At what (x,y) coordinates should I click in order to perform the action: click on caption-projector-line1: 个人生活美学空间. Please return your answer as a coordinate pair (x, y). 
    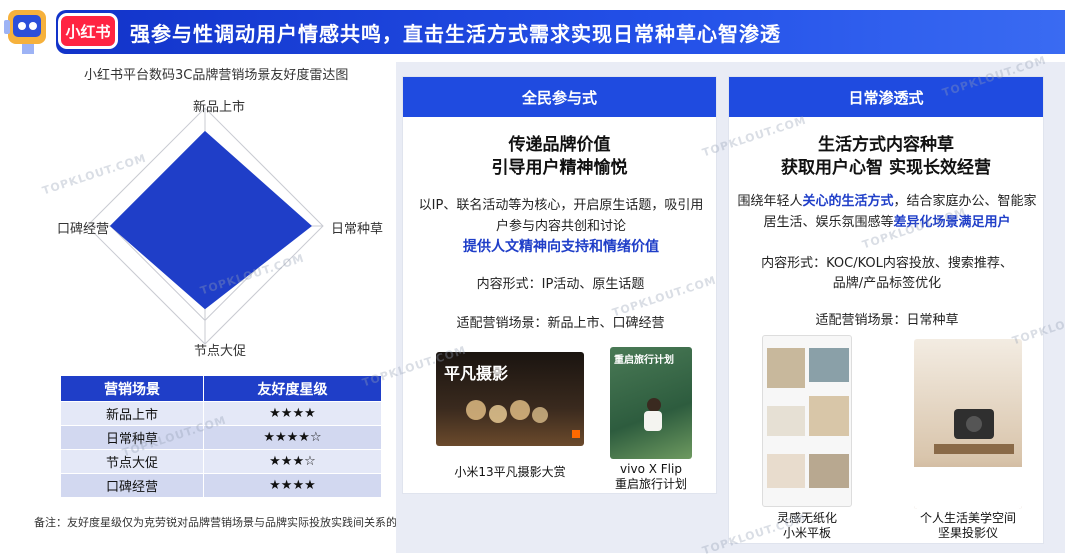
    Looking at the image, I should click on (967, 518).